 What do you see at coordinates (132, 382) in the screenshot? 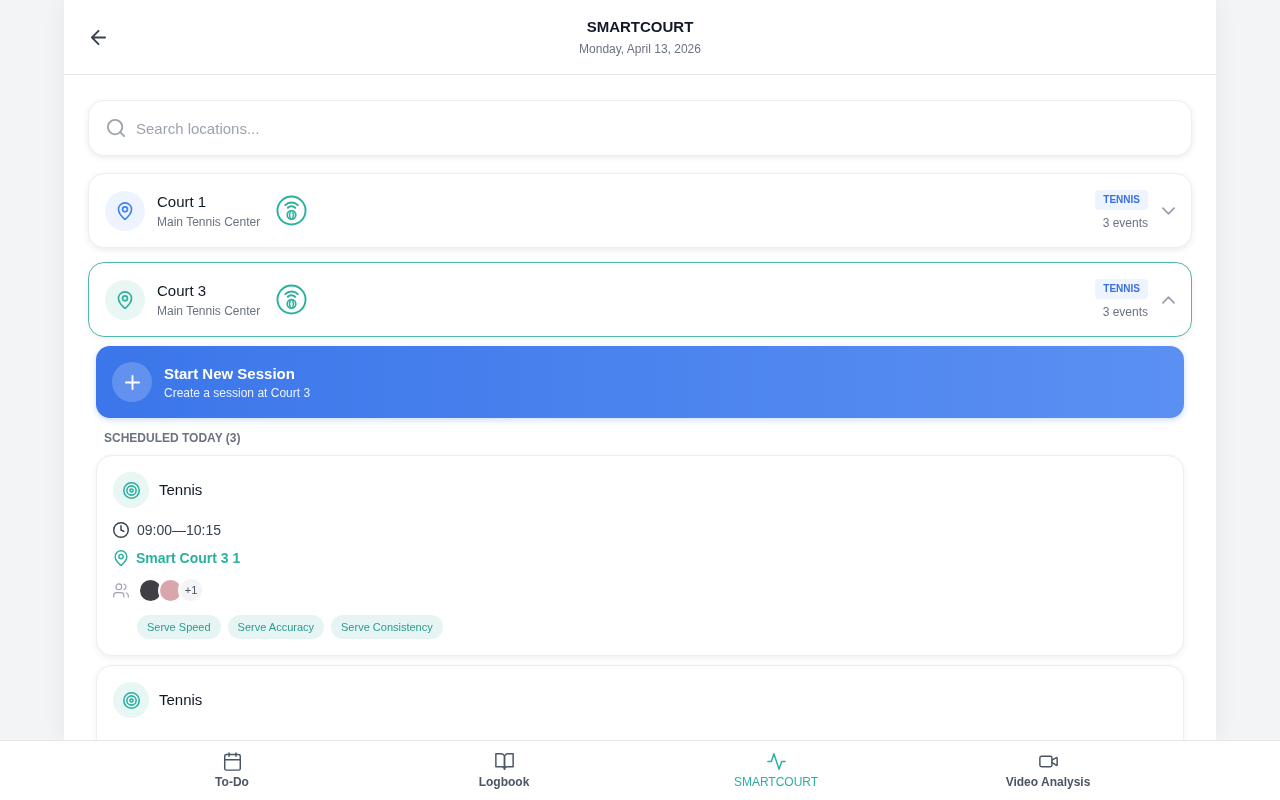
I see `plus-icon` at bounding box center [132, 382].